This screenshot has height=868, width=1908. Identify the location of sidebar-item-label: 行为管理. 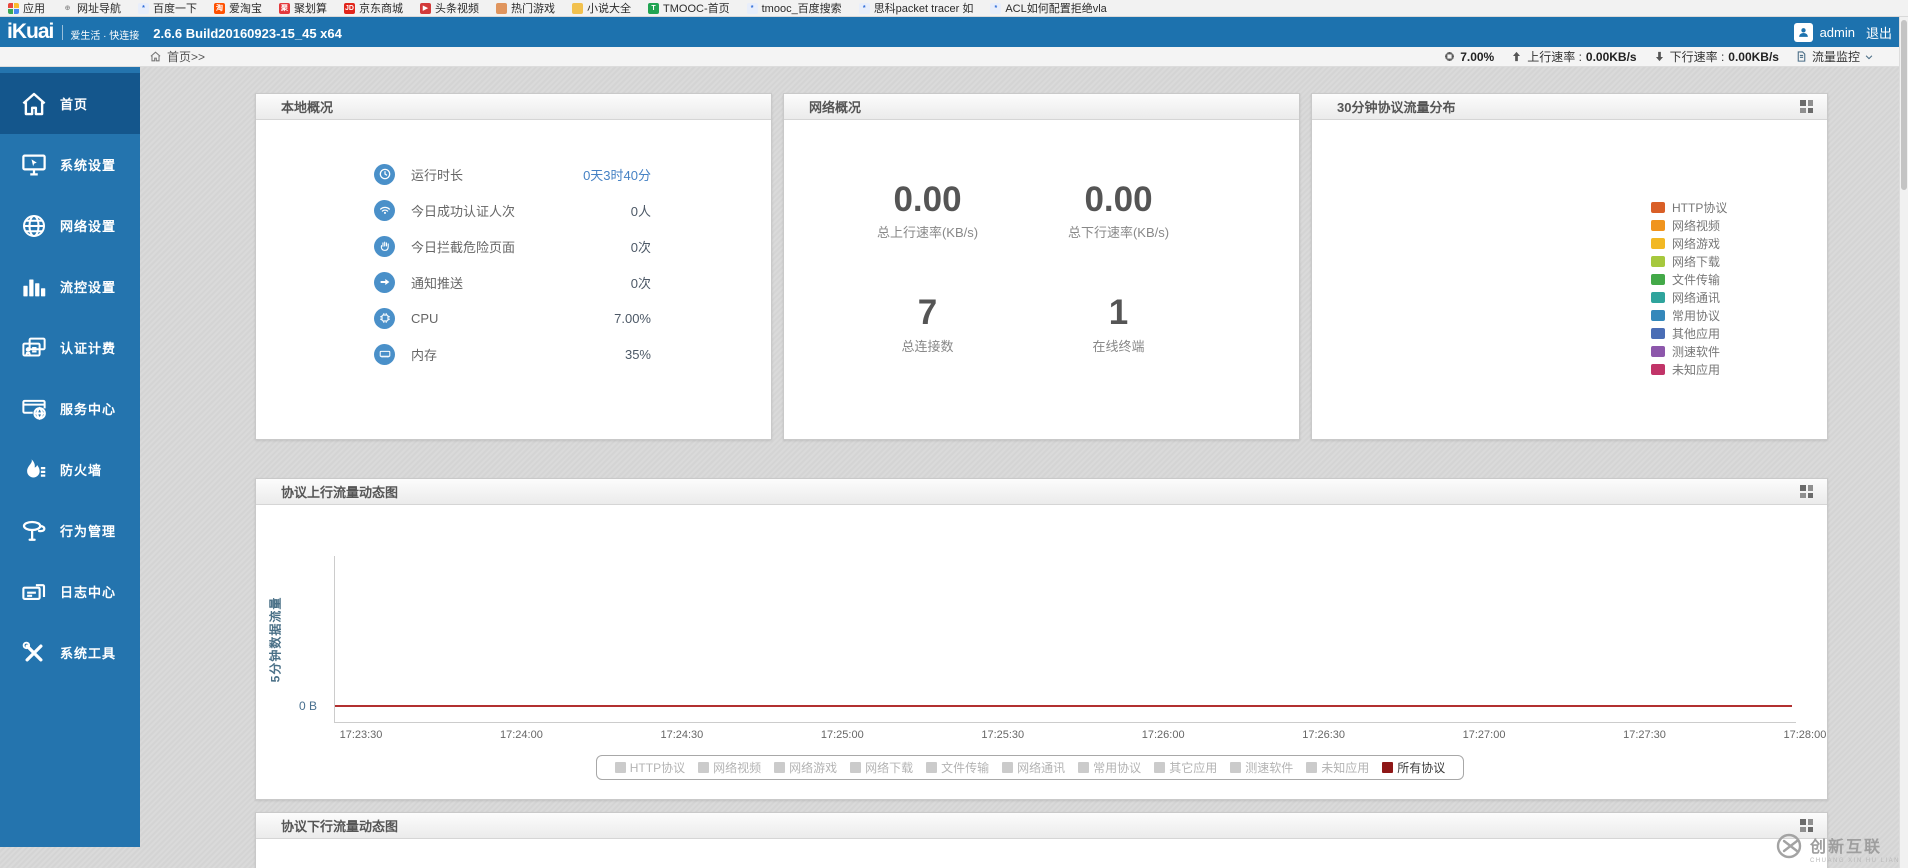
(88, 531).